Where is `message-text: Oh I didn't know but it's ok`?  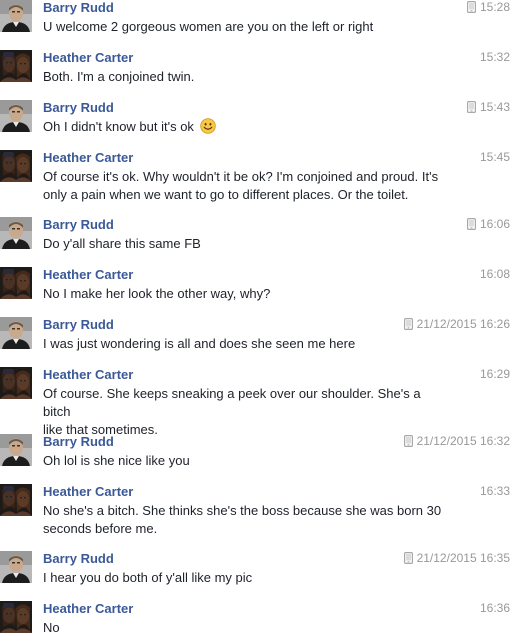
message-text: Oh I didn't know but it's ok is located at coordinates (247, 127).